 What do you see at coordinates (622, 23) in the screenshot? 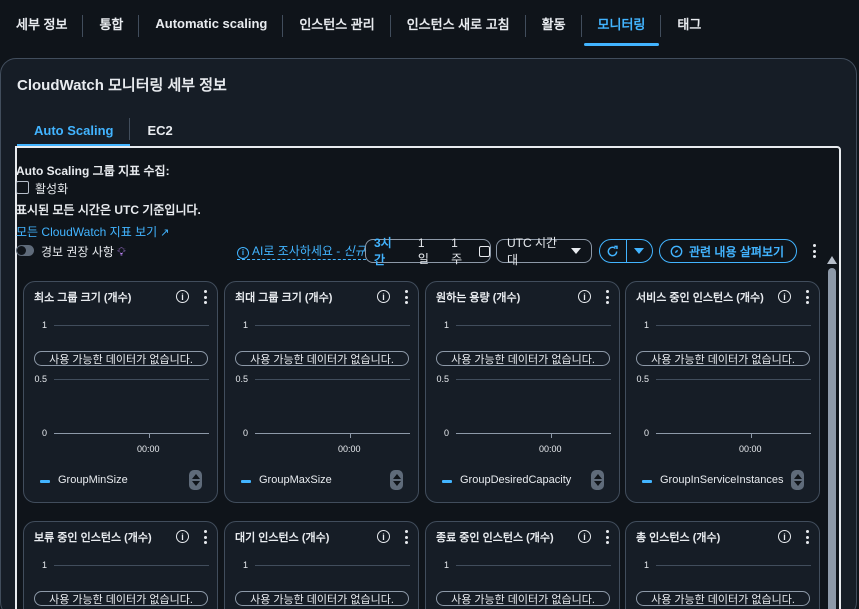
I see `tab-monitoring: 모니터링` at bounding box center [622, 23].